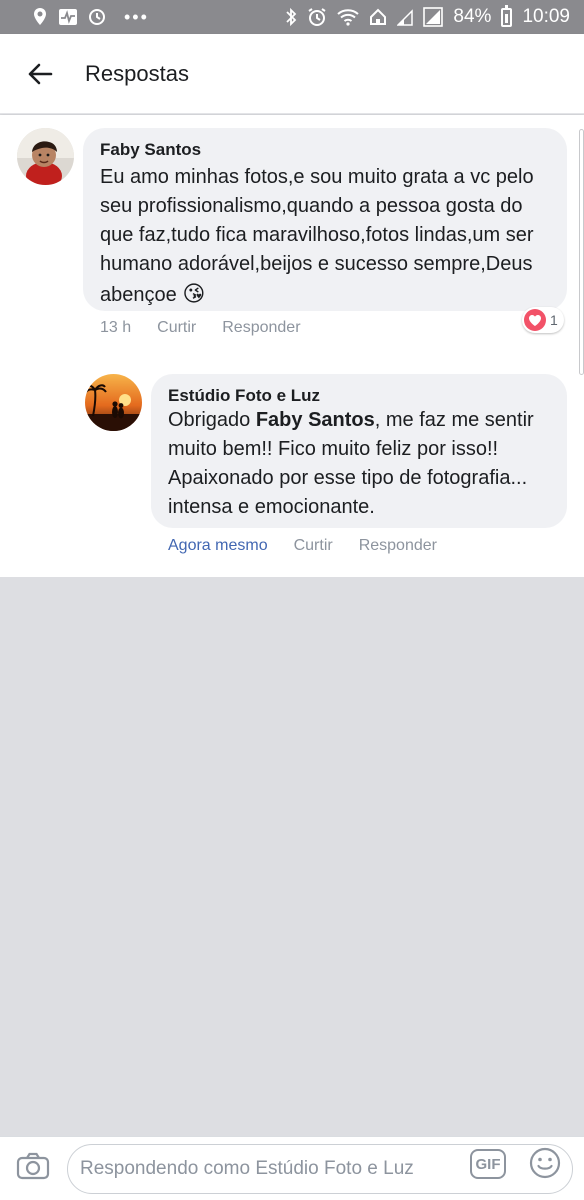  What do you see at coordinates (292, 74) in the screenshot?
I see `app-header: Respostas` at bounding box center [292, 74].